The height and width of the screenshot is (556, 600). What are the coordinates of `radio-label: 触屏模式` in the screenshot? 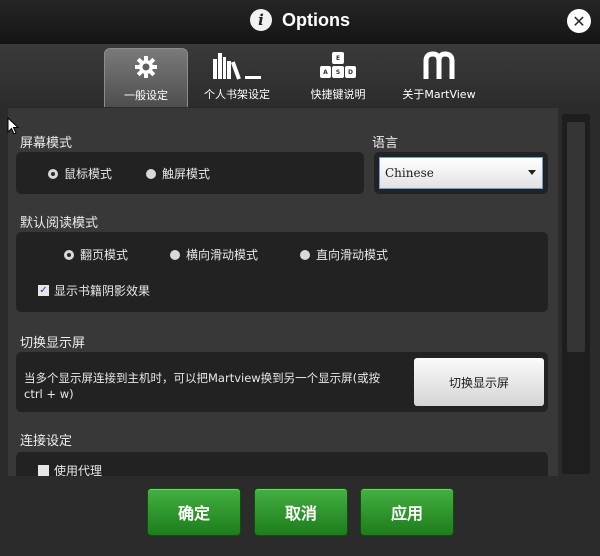 It's located at (186, 174).